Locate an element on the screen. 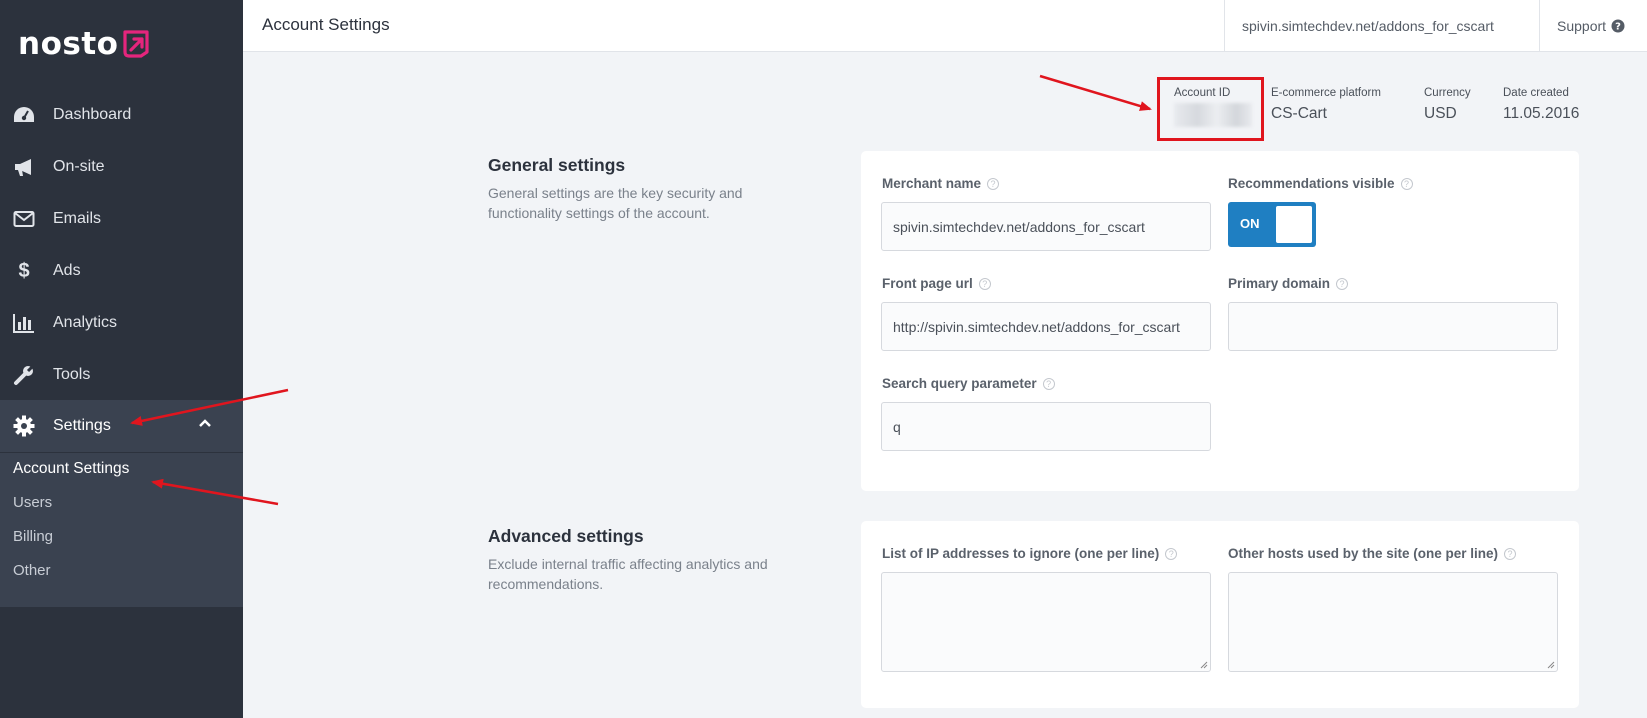 The width and height of the screenshot is (1647, 718). date-created-label: Date created is located at coordinates (1536, 93).